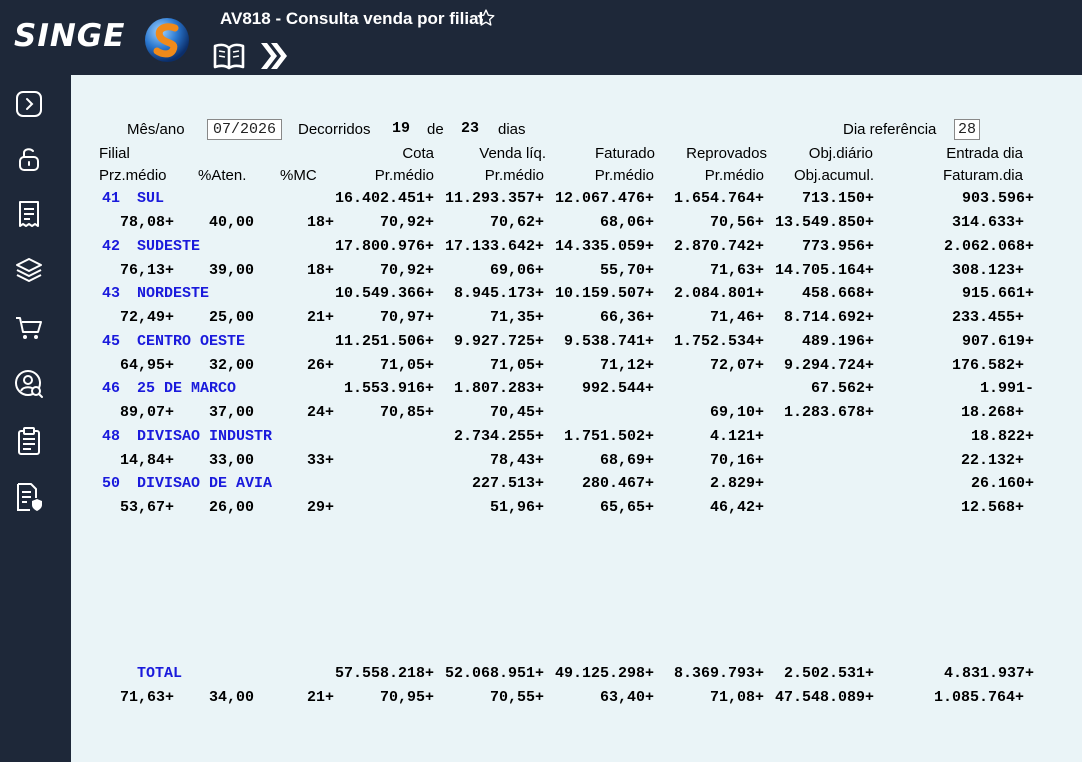 This screenshot has height=762, width=1082. I want to click on dia-referencia-field: 28, so click(967, 129).